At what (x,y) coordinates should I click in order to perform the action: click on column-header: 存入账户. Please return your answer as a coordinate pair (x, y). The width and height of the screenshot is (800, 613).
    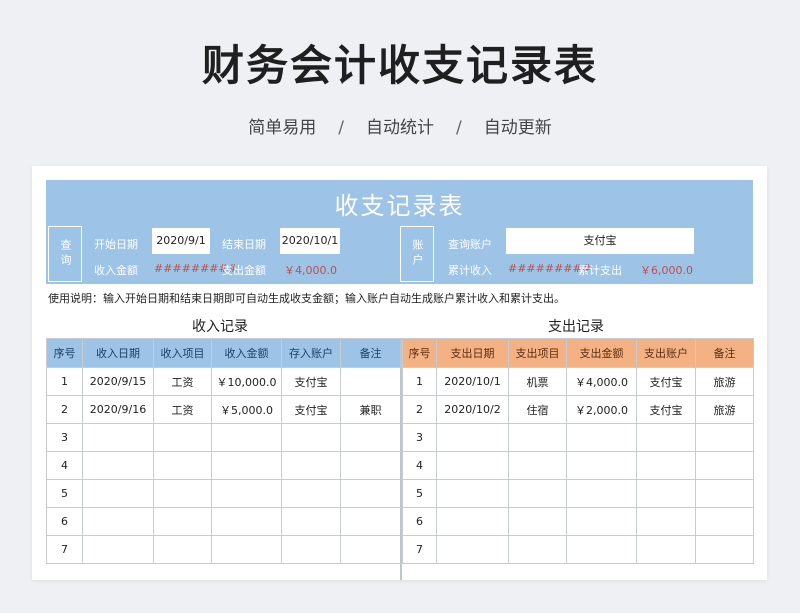
    Looking at the image, I should click on (311, 353).